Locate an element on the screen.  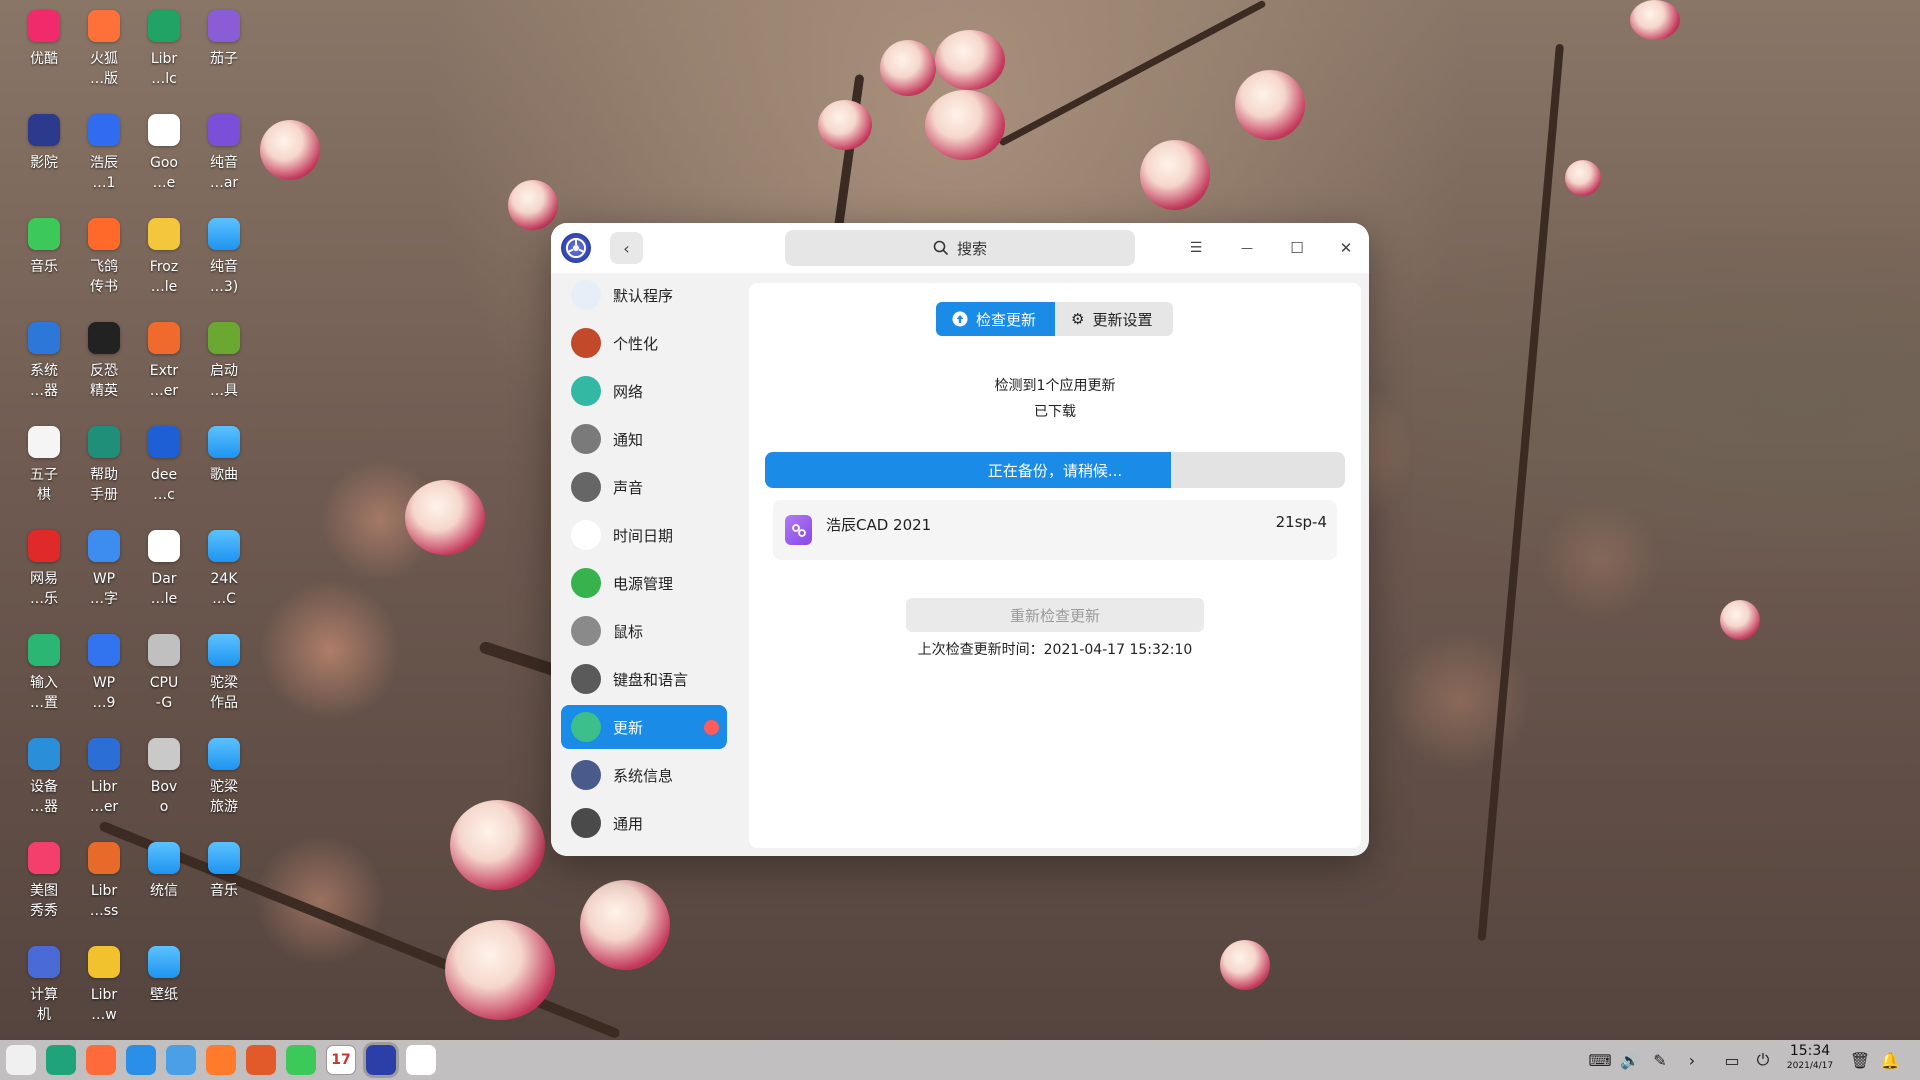
netease-music-icon is located at coordinates (44, 546).